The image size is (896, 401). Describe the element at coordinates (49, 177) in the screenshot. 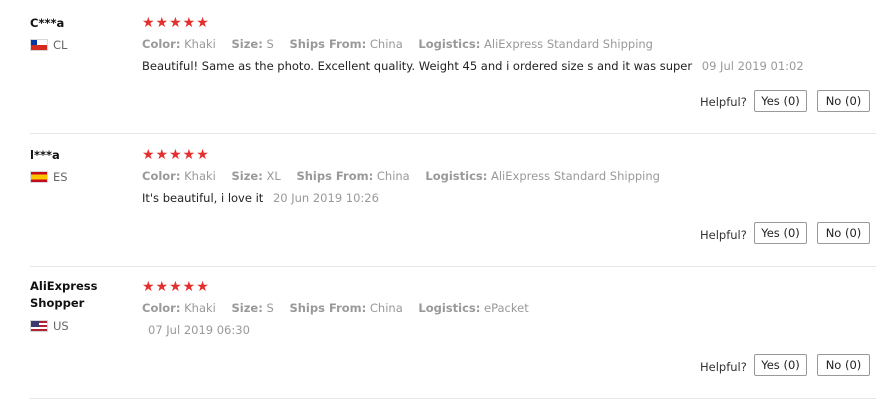

I see `reviewer-country: ES` at that location.